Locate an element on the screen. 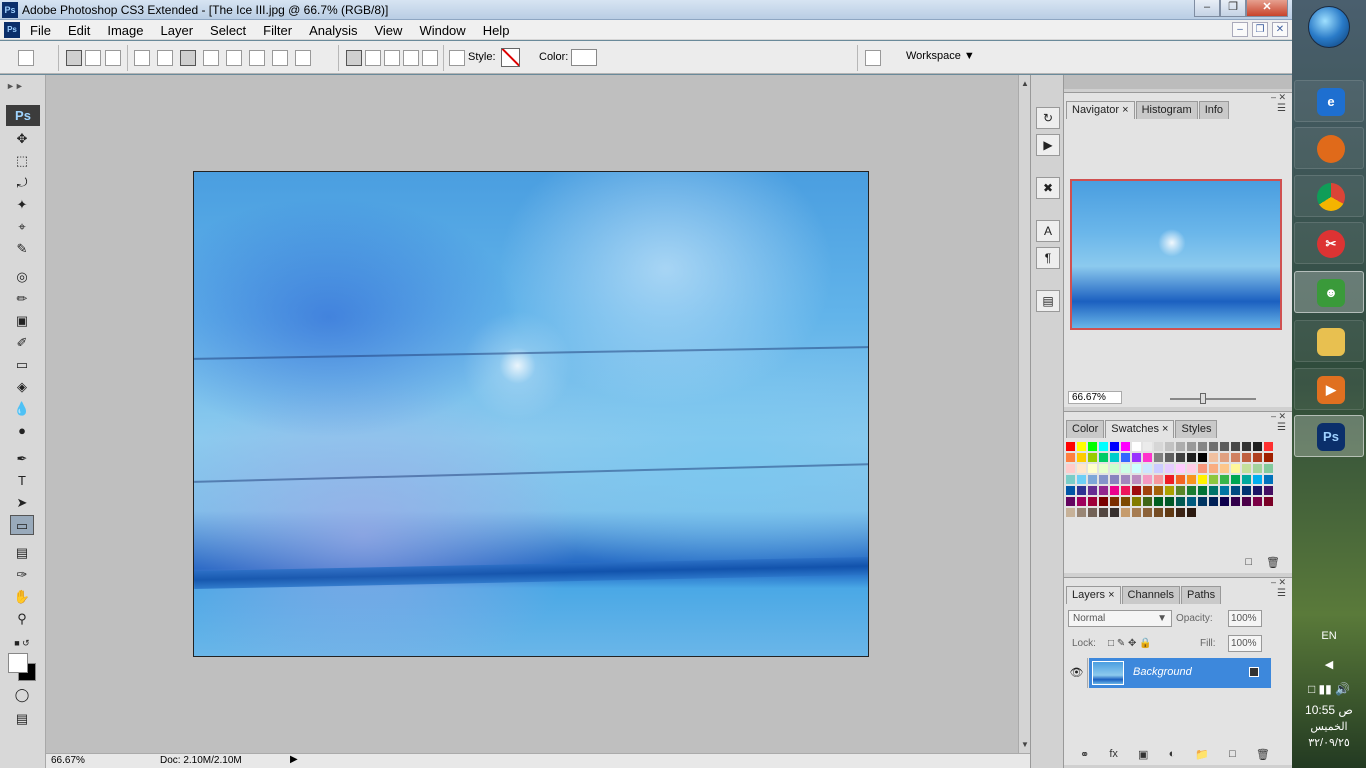 Image resolution: width=1366 pixels, height=768 pixels. pen-tool-icon is located at coordinates (142, 58).